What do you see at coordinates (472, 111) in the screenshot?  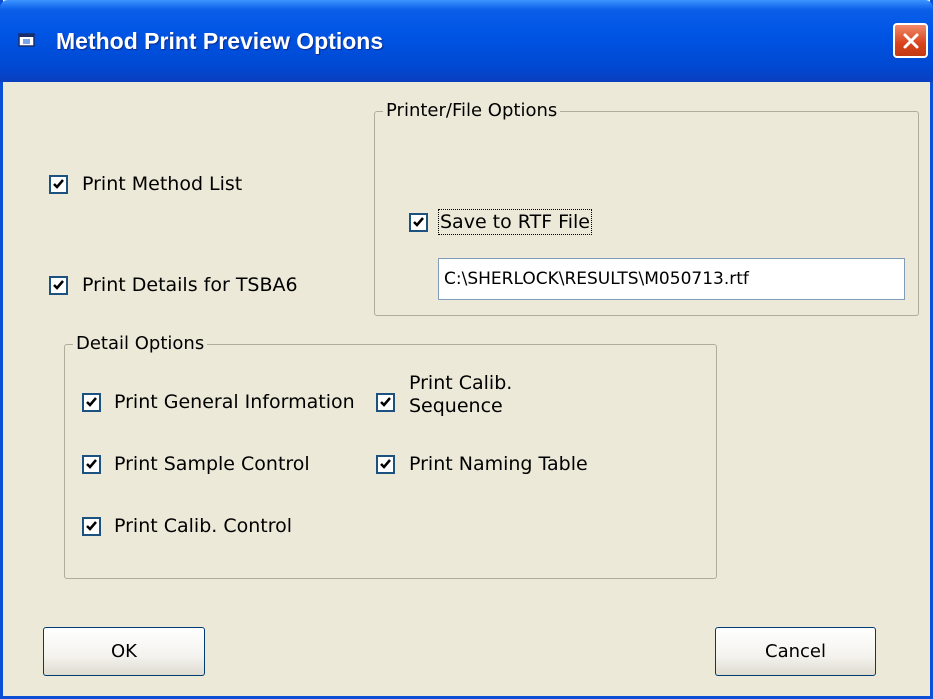 I see `printer-file-options-title: Printer/File Options` at bounding box center [472, 111].